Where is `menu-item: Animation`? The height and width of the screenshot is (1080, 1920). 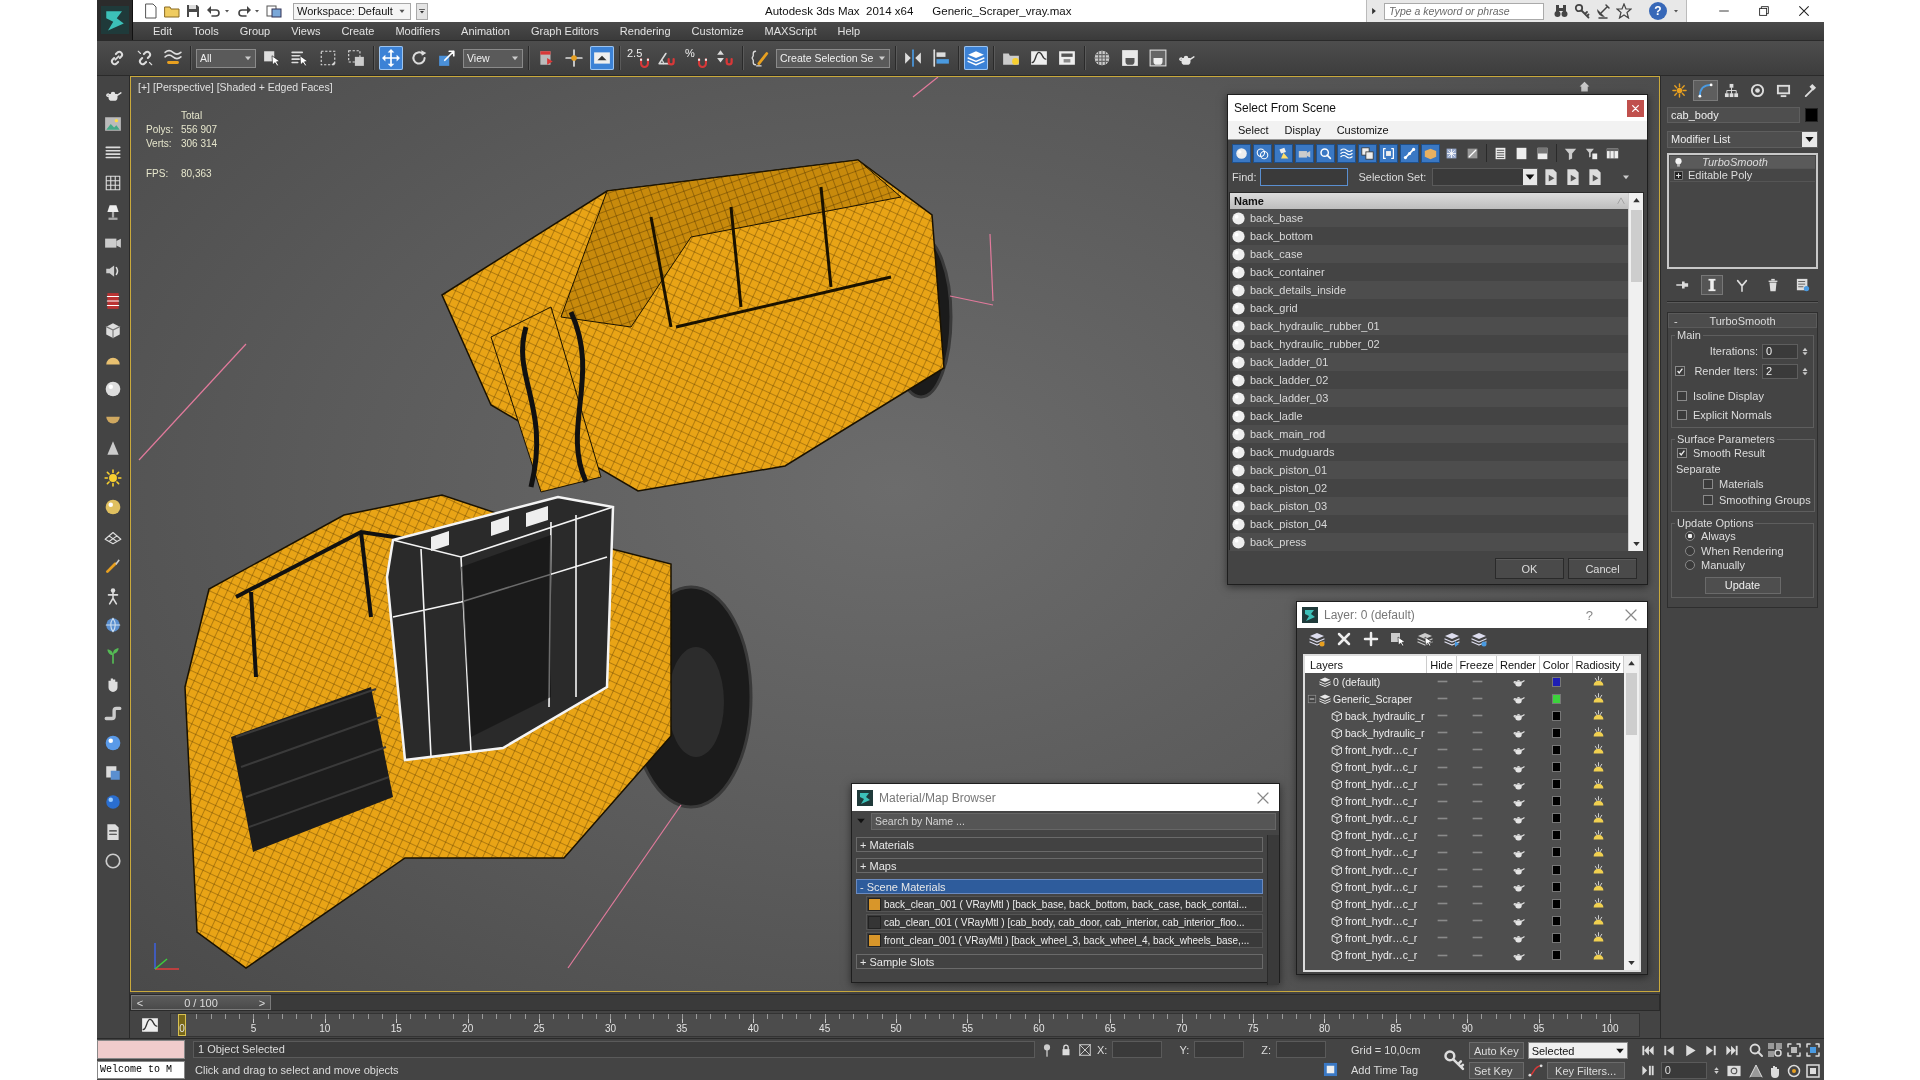
menu-item: Animation is located at coordinates (485, 31).